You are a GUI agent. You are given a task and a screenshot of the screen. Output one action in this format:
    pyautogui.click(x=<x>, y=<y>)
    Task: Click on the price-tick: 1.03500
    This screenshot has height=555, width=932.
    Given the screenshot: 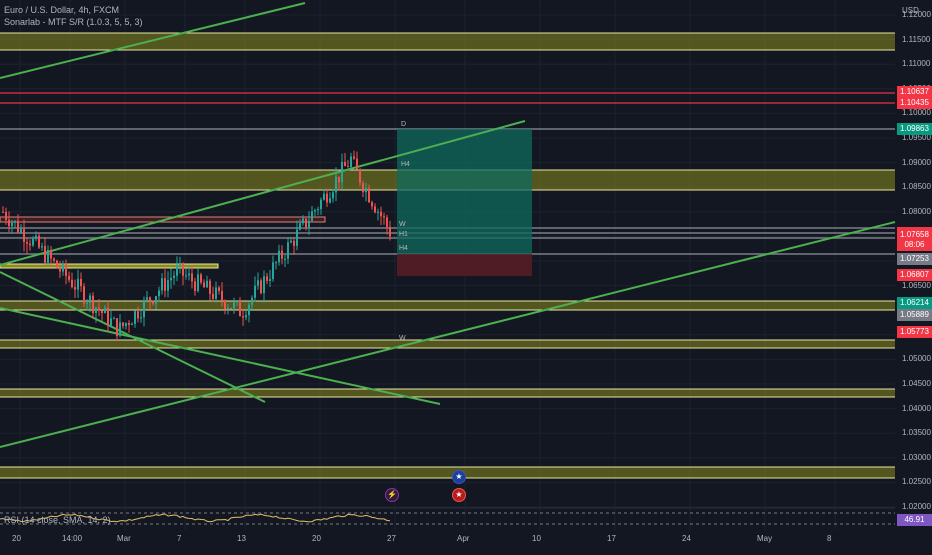 What is the action you would take?
    pyautogui.click(x=916, y=433)
    